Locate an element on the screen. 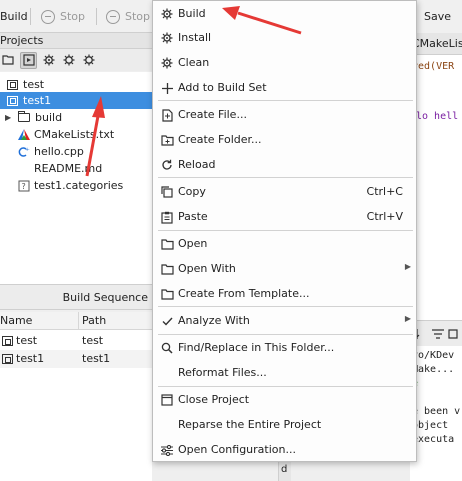  menu-item-install: Install is located at coordinates (284, 38).